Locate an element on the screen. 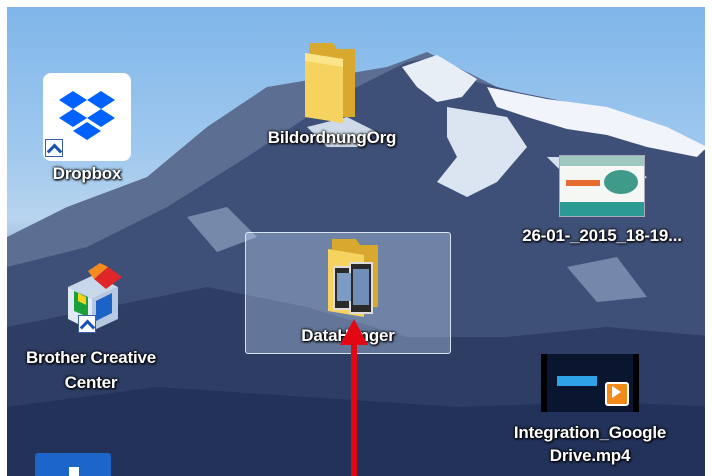  dropbox-icon is located at coordinates (87, 117).